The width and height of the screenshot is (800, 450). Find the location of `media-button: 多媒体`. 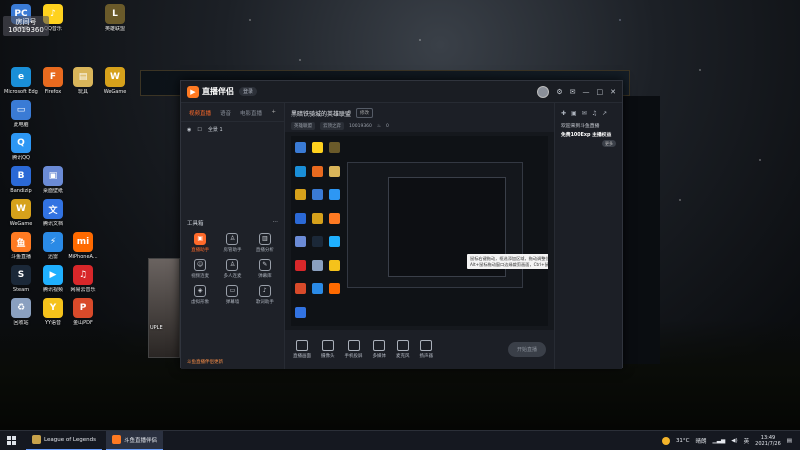

media-button: 多媒体 is located at coordinates (379, 349).